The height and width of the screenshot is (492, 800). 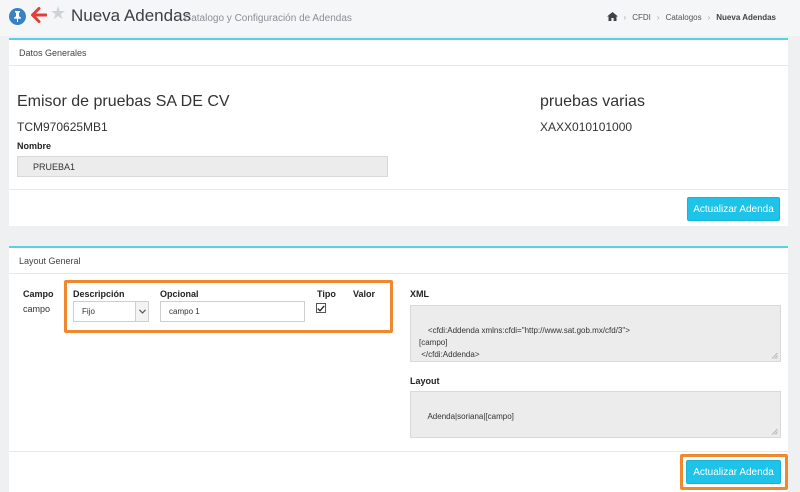 I want to click on layout-label: Layout, so click(x=425, y=381).